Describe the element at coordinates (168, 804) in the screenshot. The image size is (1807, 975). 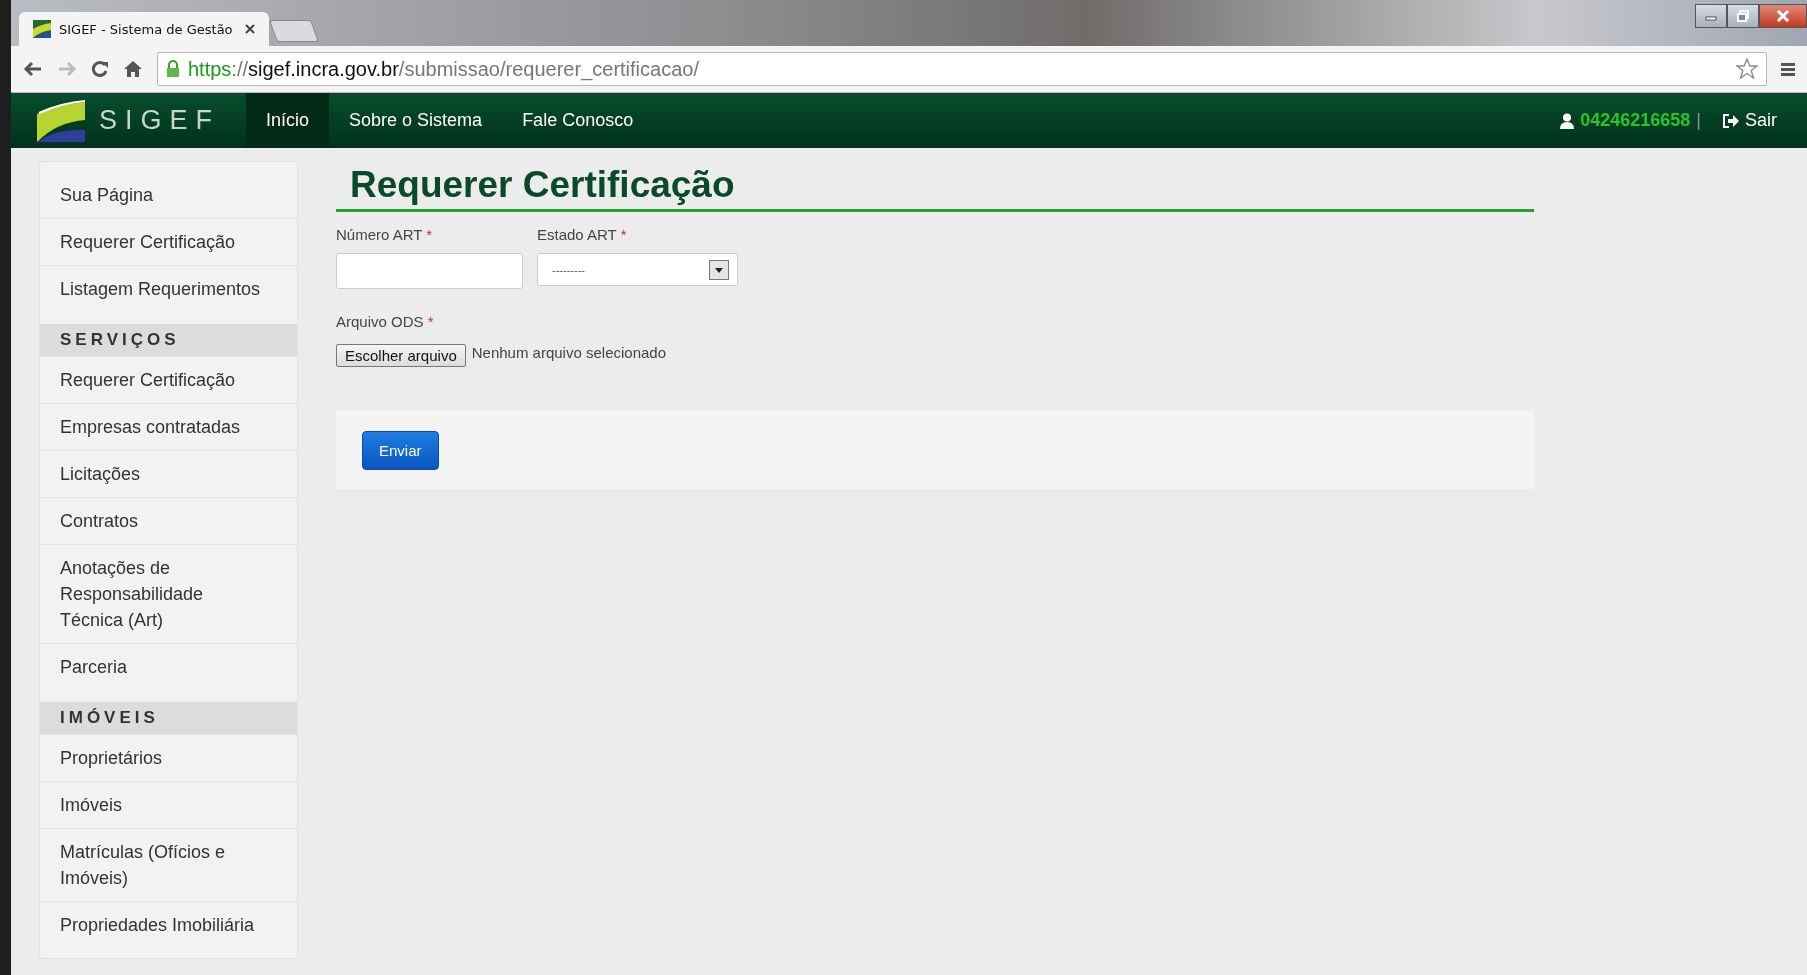
I see `sidebar-item: Imóveis` at that location.